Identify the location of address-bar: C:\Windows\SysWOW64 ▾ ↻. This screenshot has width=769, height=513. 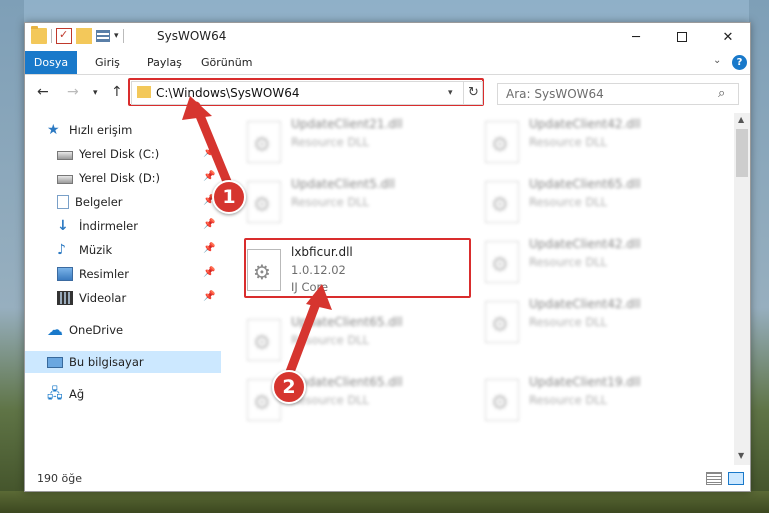
(307, 93).